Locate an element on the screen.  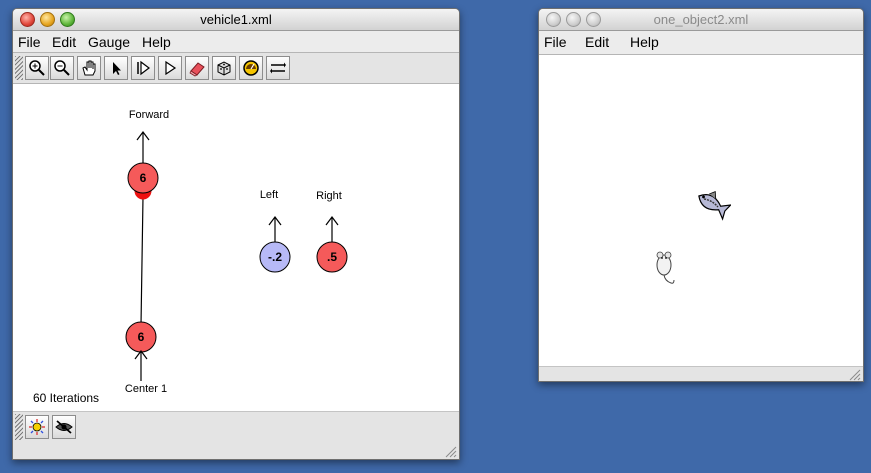
interaction-button is located at coordinates (278, 68).